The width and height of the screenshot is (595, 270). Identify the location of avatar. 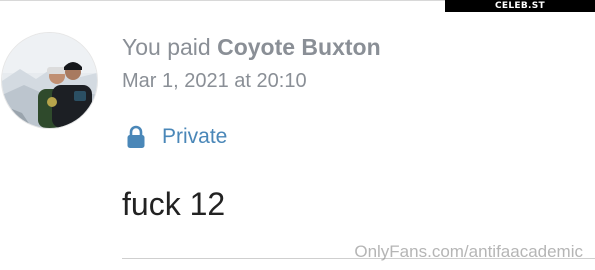
(49, 80).